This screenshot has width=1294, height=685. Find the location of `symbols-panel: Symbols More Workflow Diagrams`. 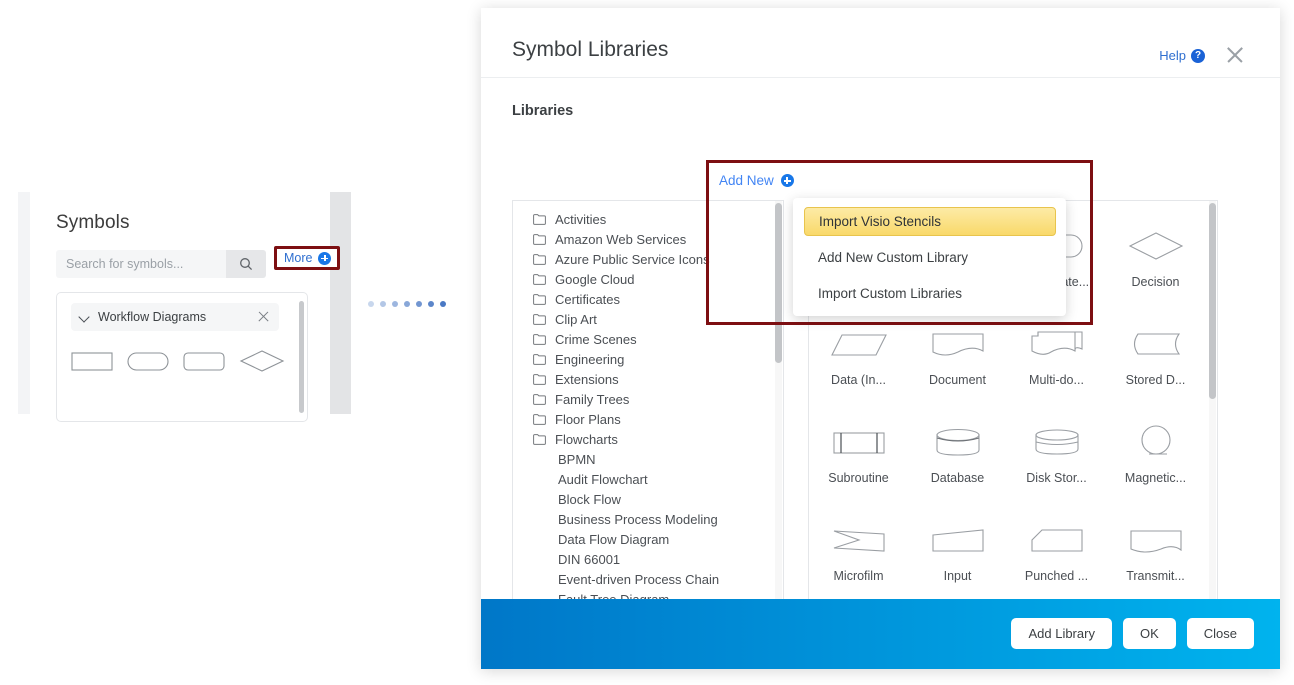

symbols-panel: Symbols More Workflow Diagrams is located at coordinates (185, 307).